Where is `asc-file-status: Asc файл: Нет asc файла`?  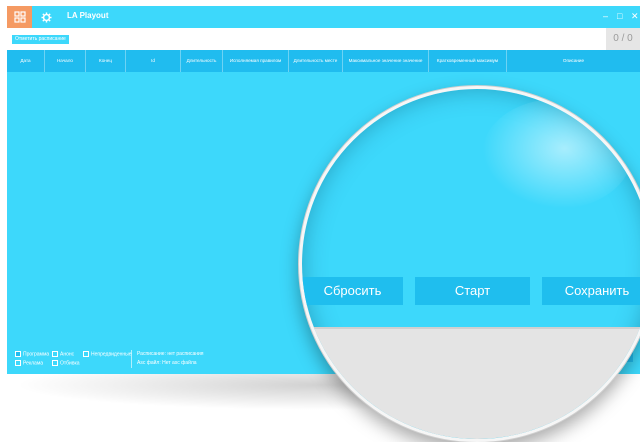
asc-file-status: Asc файл: Нет asc файла is located at coordinates (167, 363).